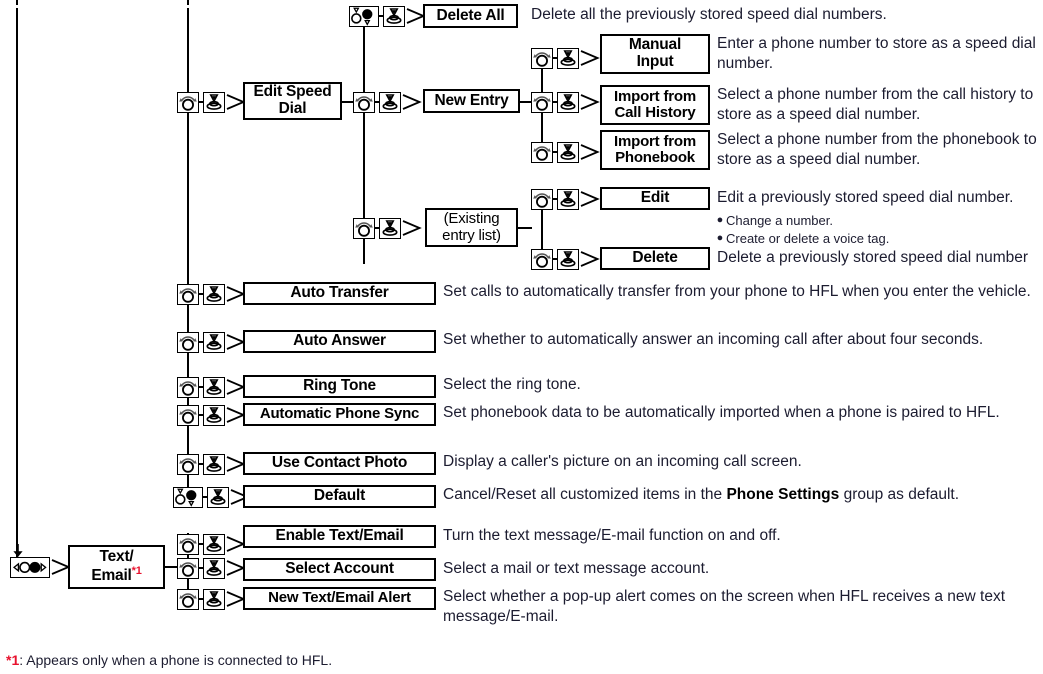 Image resolution: width=1043 pixels, height=674 pixels. I want to click on menu-box-auto-transfer: Auto Transfer, so click(339, 293).